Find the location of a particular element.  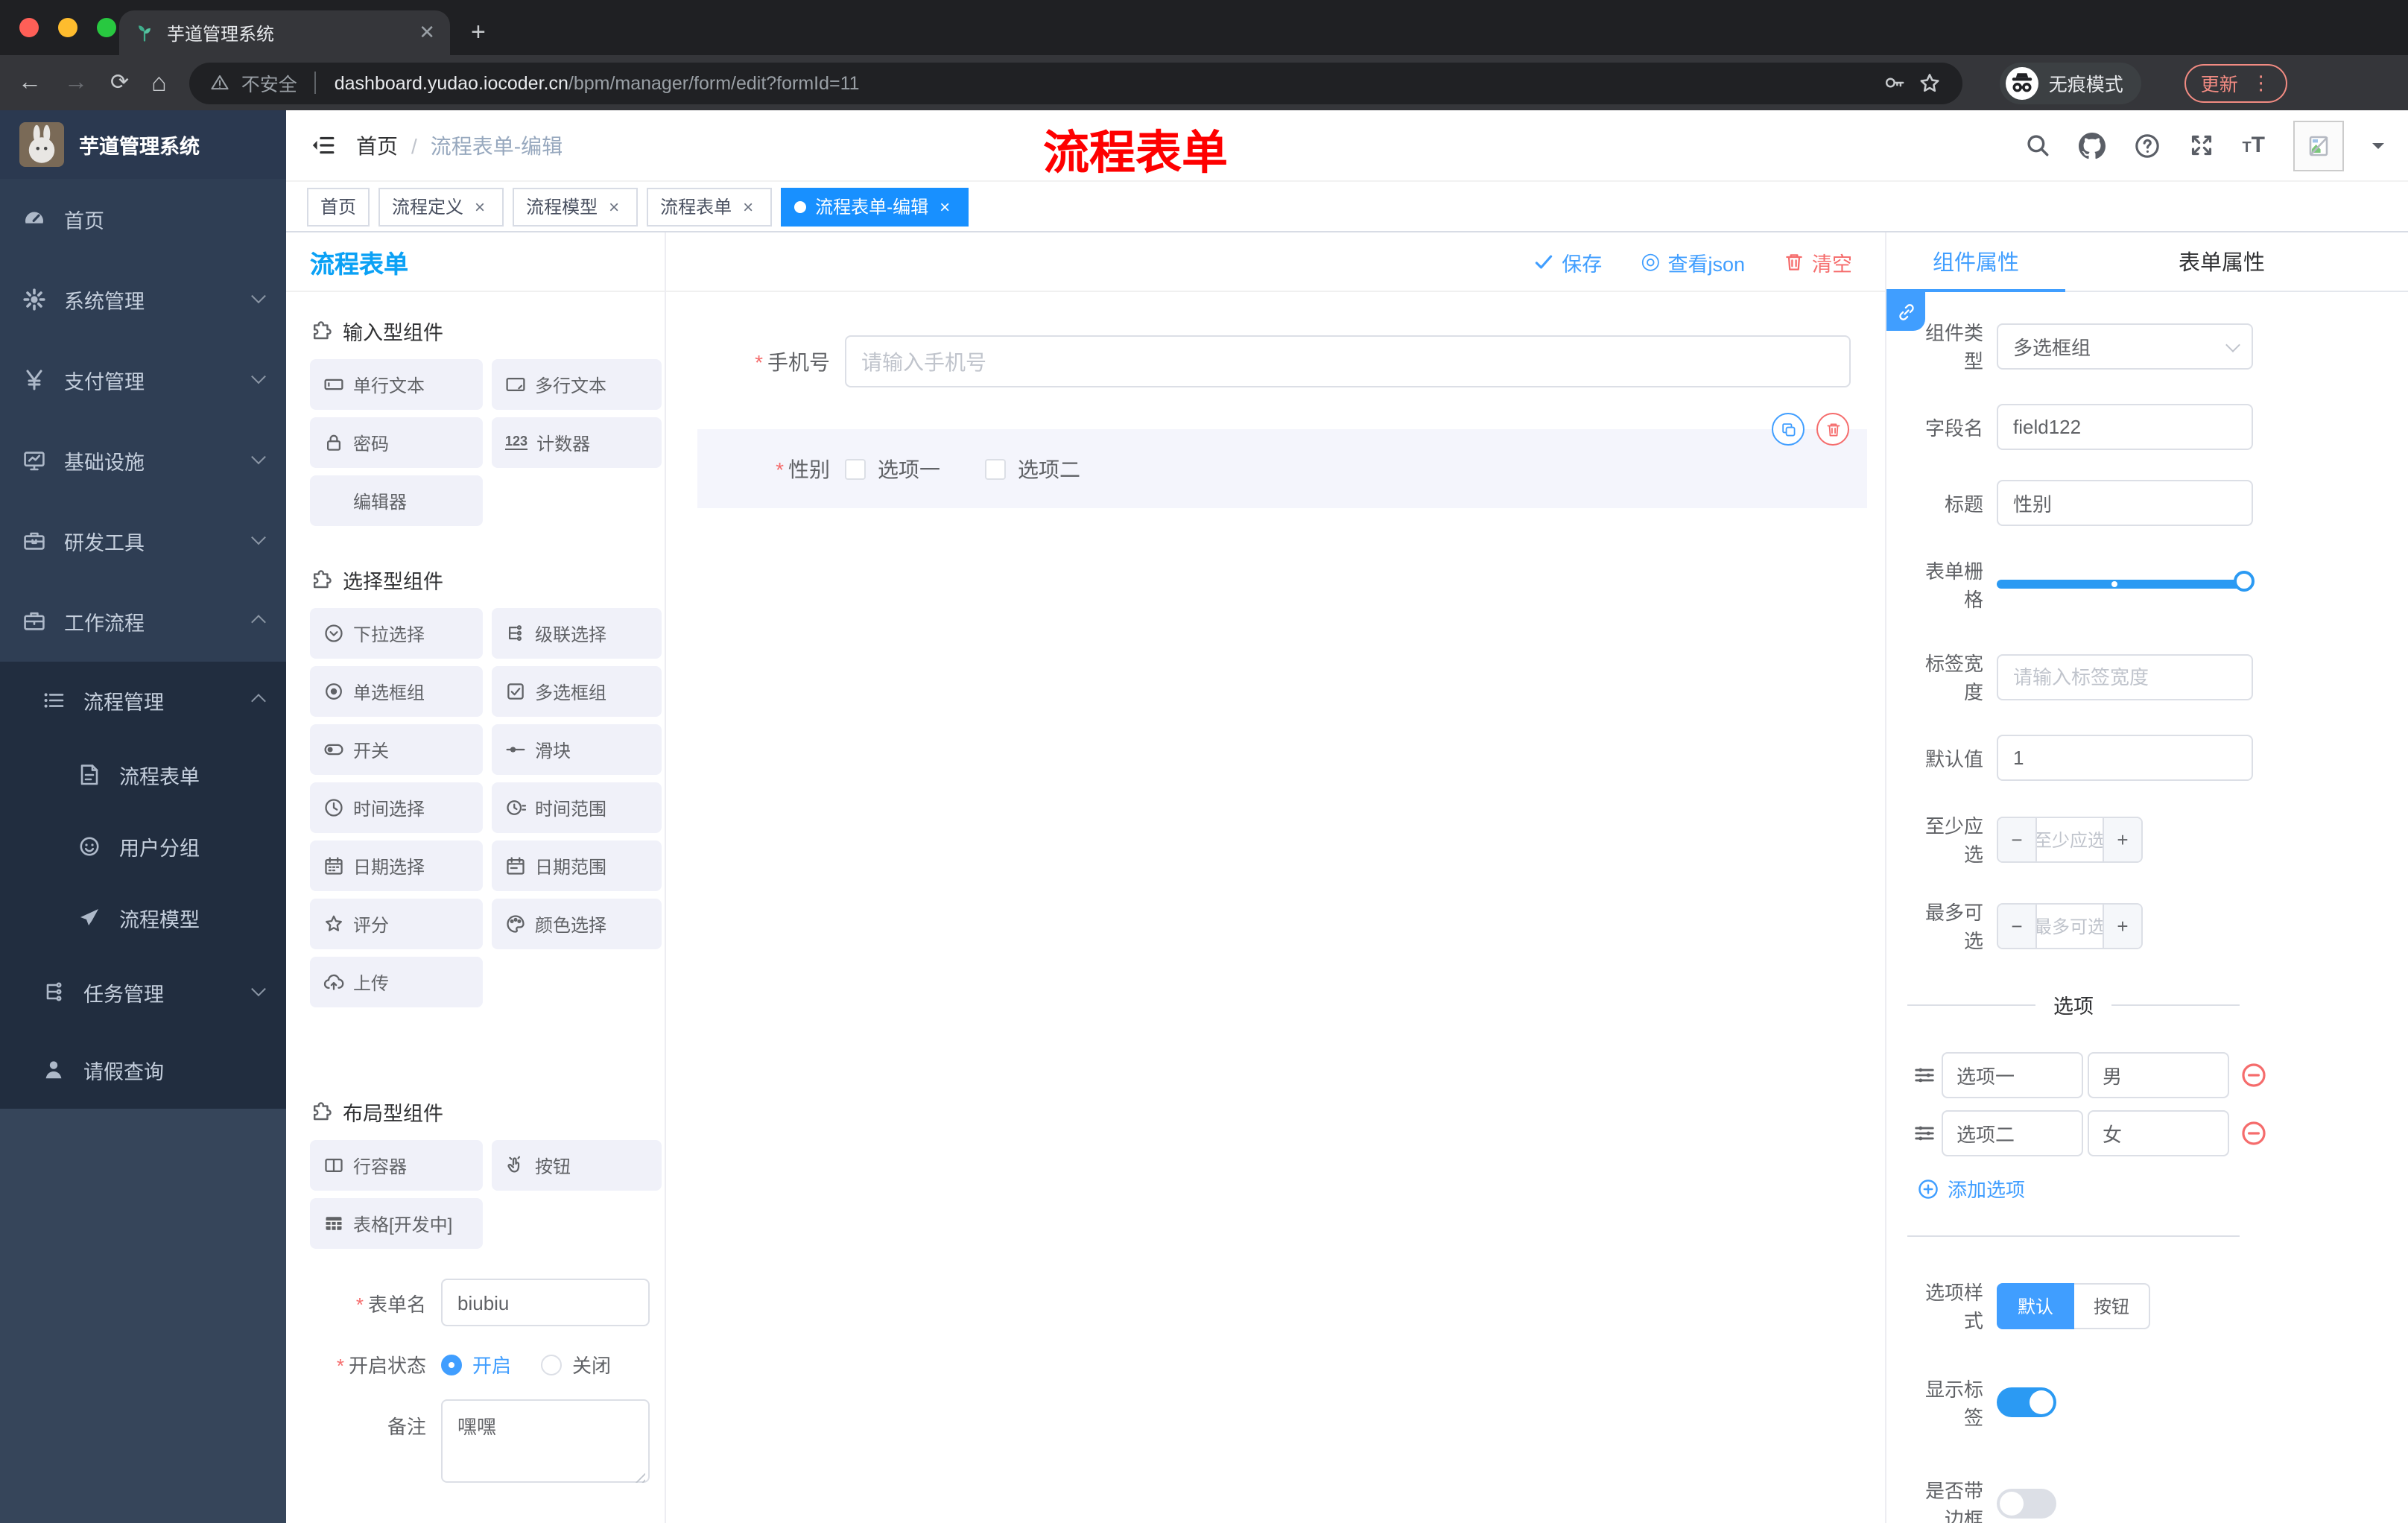

component-tile-row-container: 行容器 is located at coordinates (396, 1166).